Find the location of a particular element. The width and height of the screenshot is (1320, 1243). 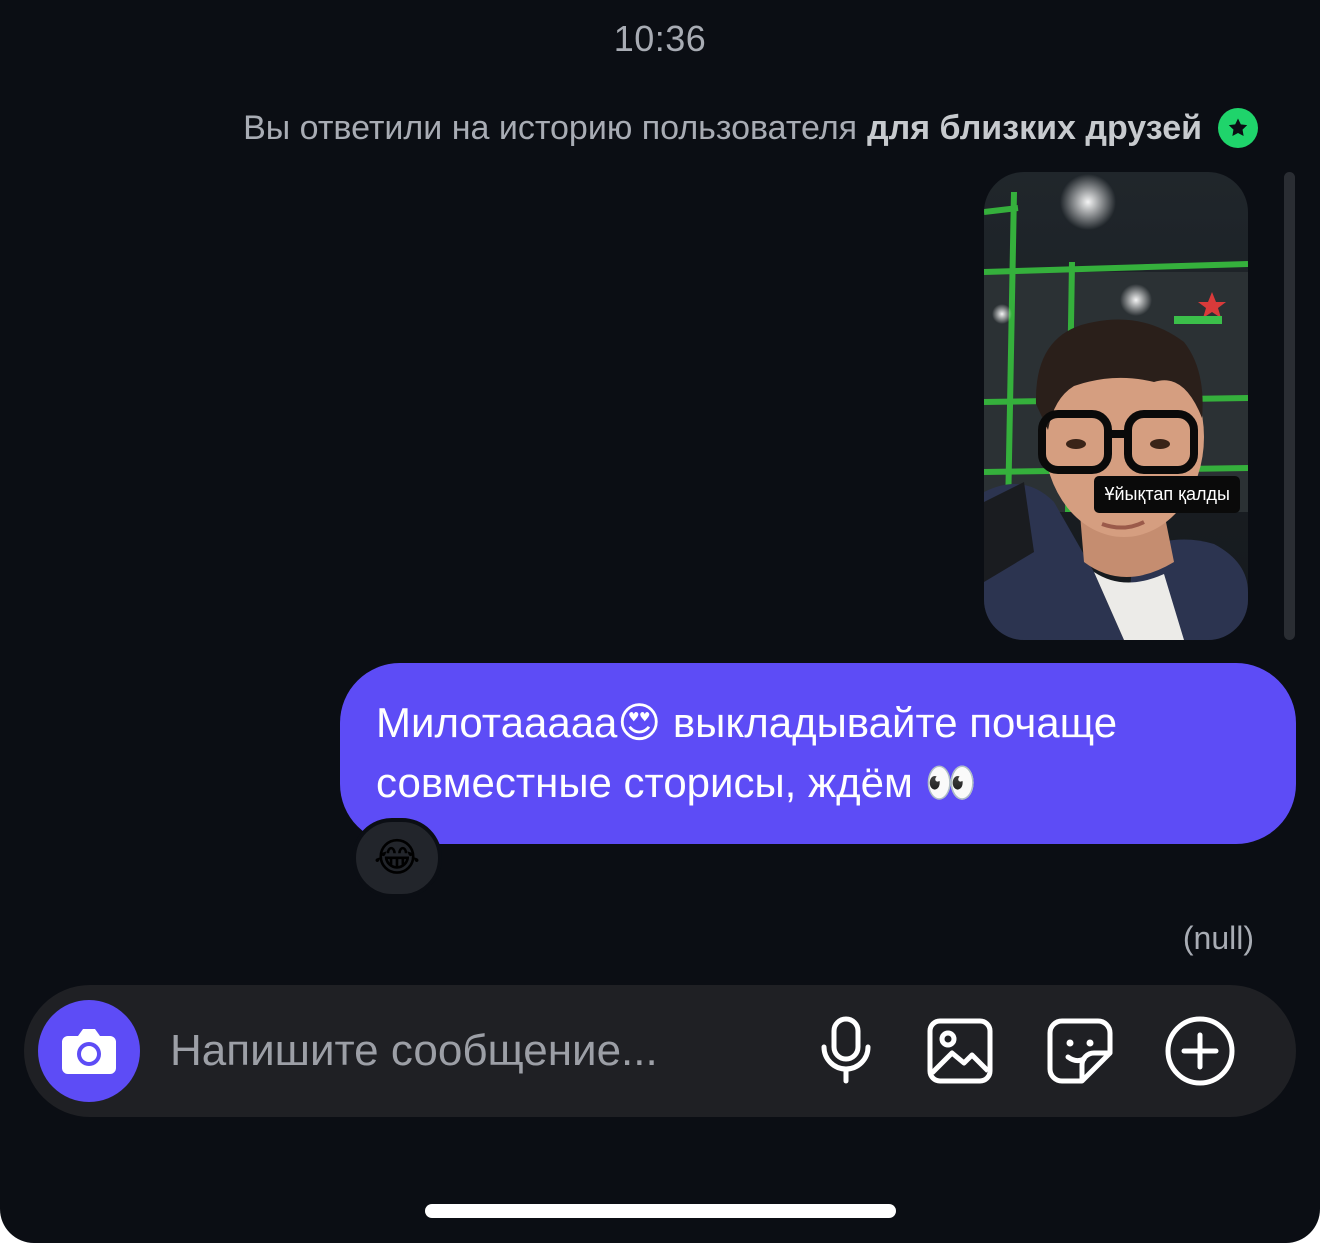

microphone-button is located at coordinates (846, 1051).